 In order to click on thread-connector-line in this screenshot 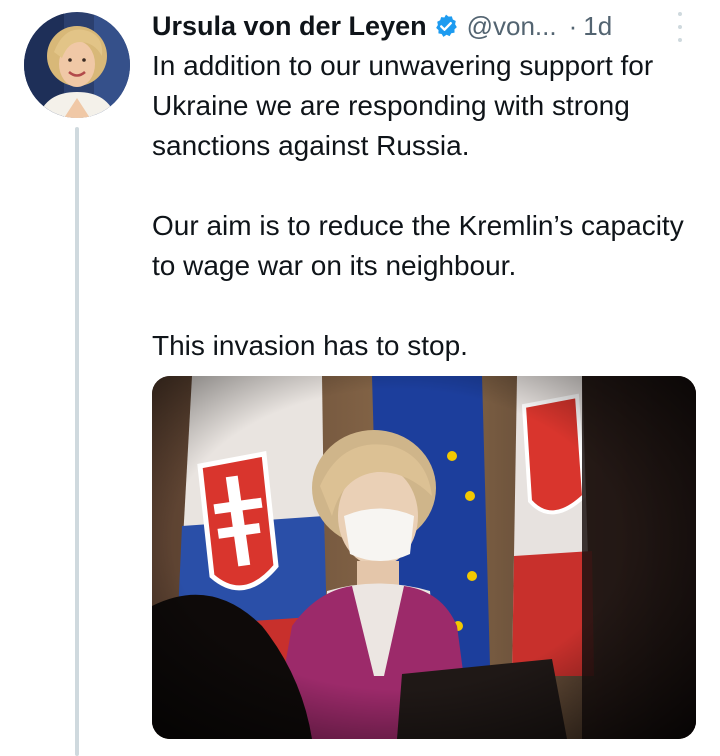, I will do `click(77, 441)`.